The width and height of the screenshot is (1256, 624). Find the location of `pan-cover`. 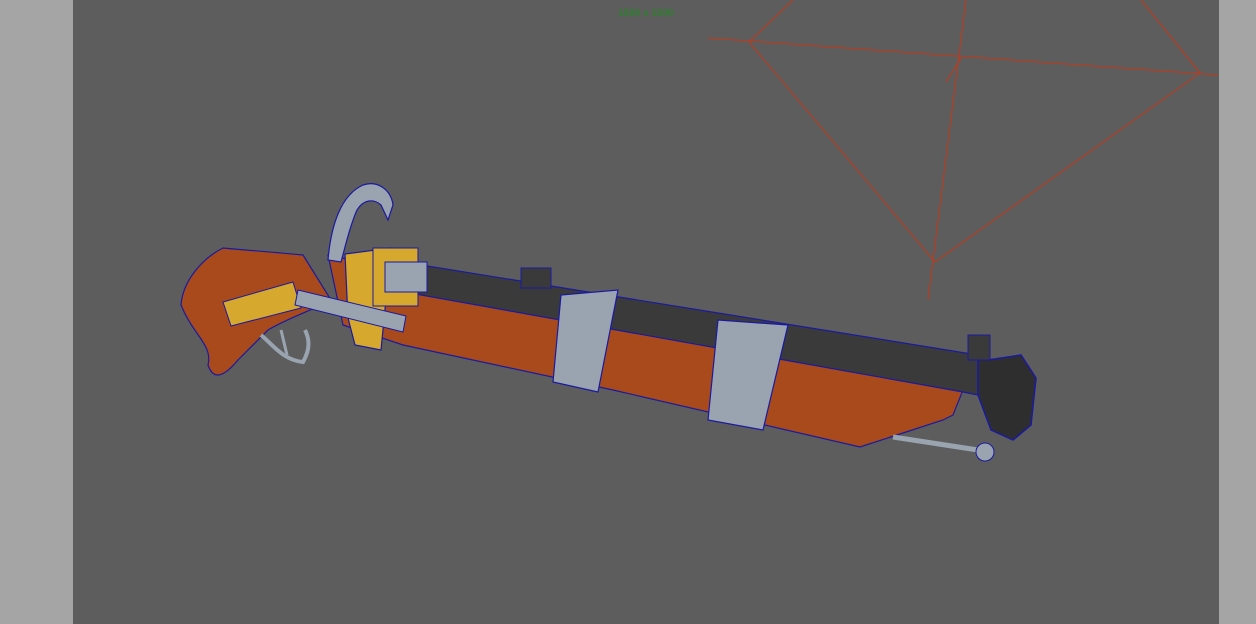

pan-cover is located at coordinates (406, 277).